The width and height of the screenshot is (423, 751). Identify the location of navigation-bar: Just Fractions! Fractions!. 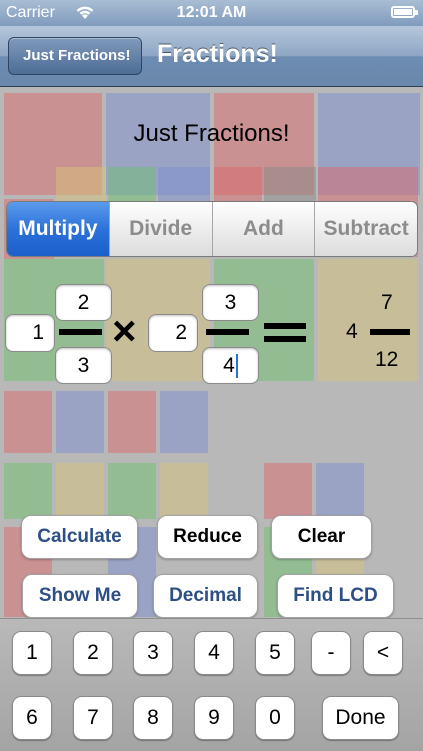
(211, 56).